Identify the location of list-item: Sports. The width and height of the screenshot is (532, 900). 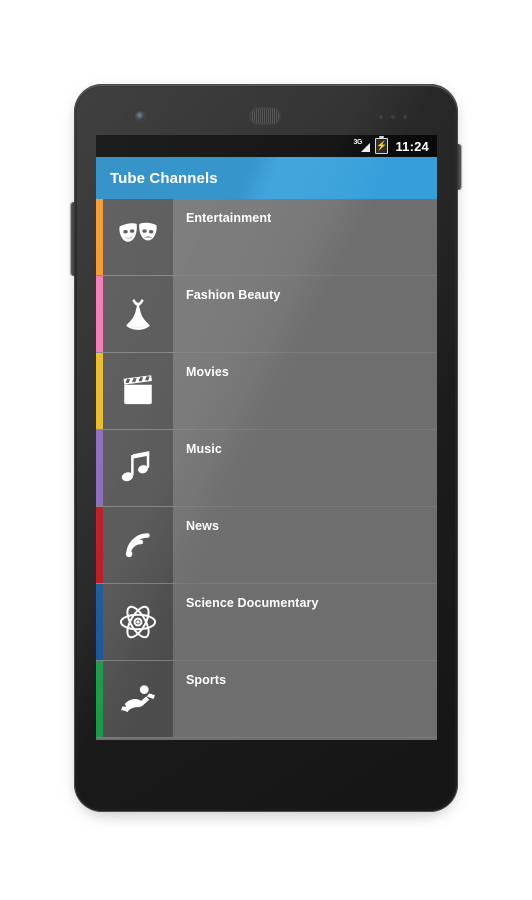
(266, 699).